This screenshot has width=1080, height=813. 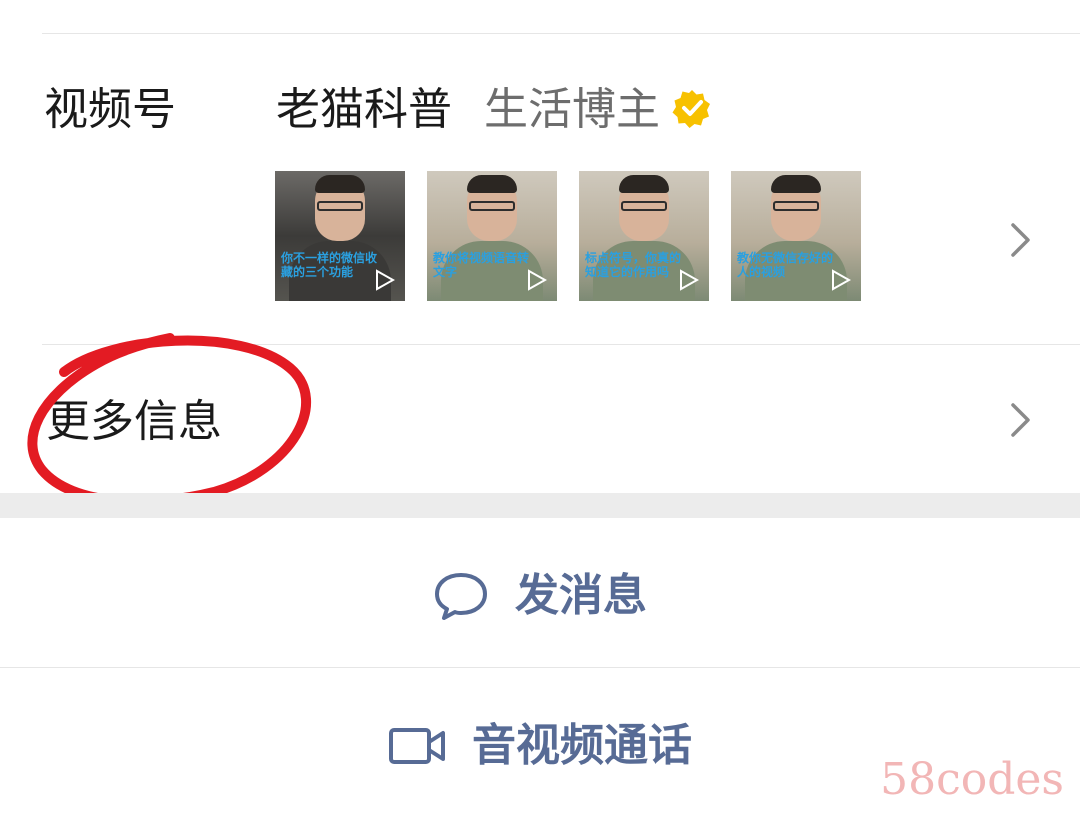 I want to click on channel-tag: 生活博主, so click(x=572, y=109).